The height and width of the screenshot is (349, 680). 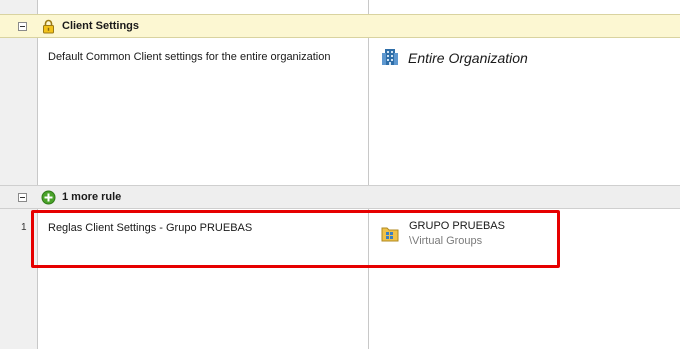 What do you see at coordinates (22, 197) in the screenshot?
I see `collapse-toggle-more-rules` at bounding box center [22, 197].